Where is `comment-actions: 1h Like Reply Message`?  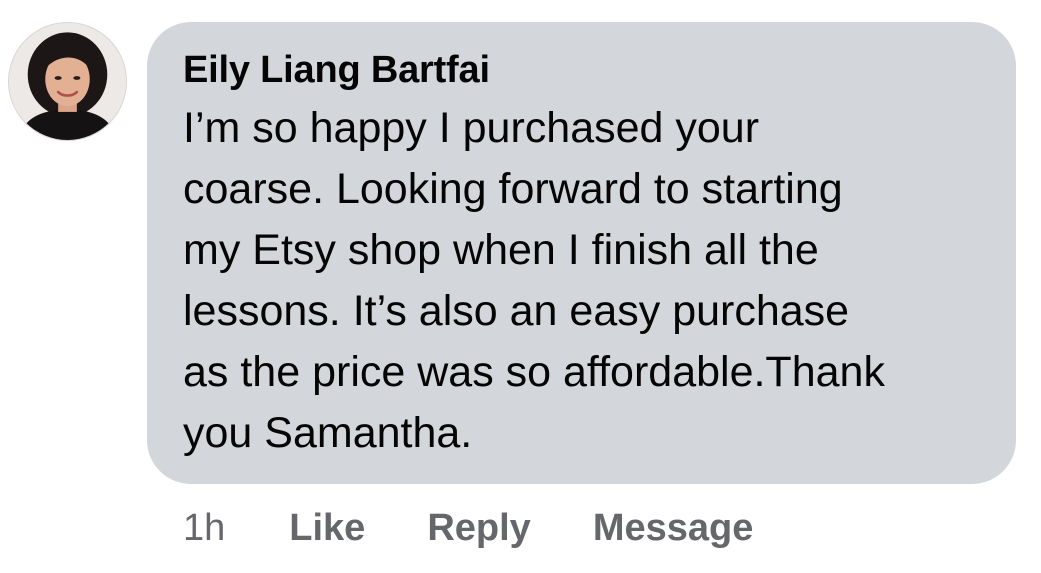
comment-actions: 1h Like Reply Message is located at coordinates (468, 528).